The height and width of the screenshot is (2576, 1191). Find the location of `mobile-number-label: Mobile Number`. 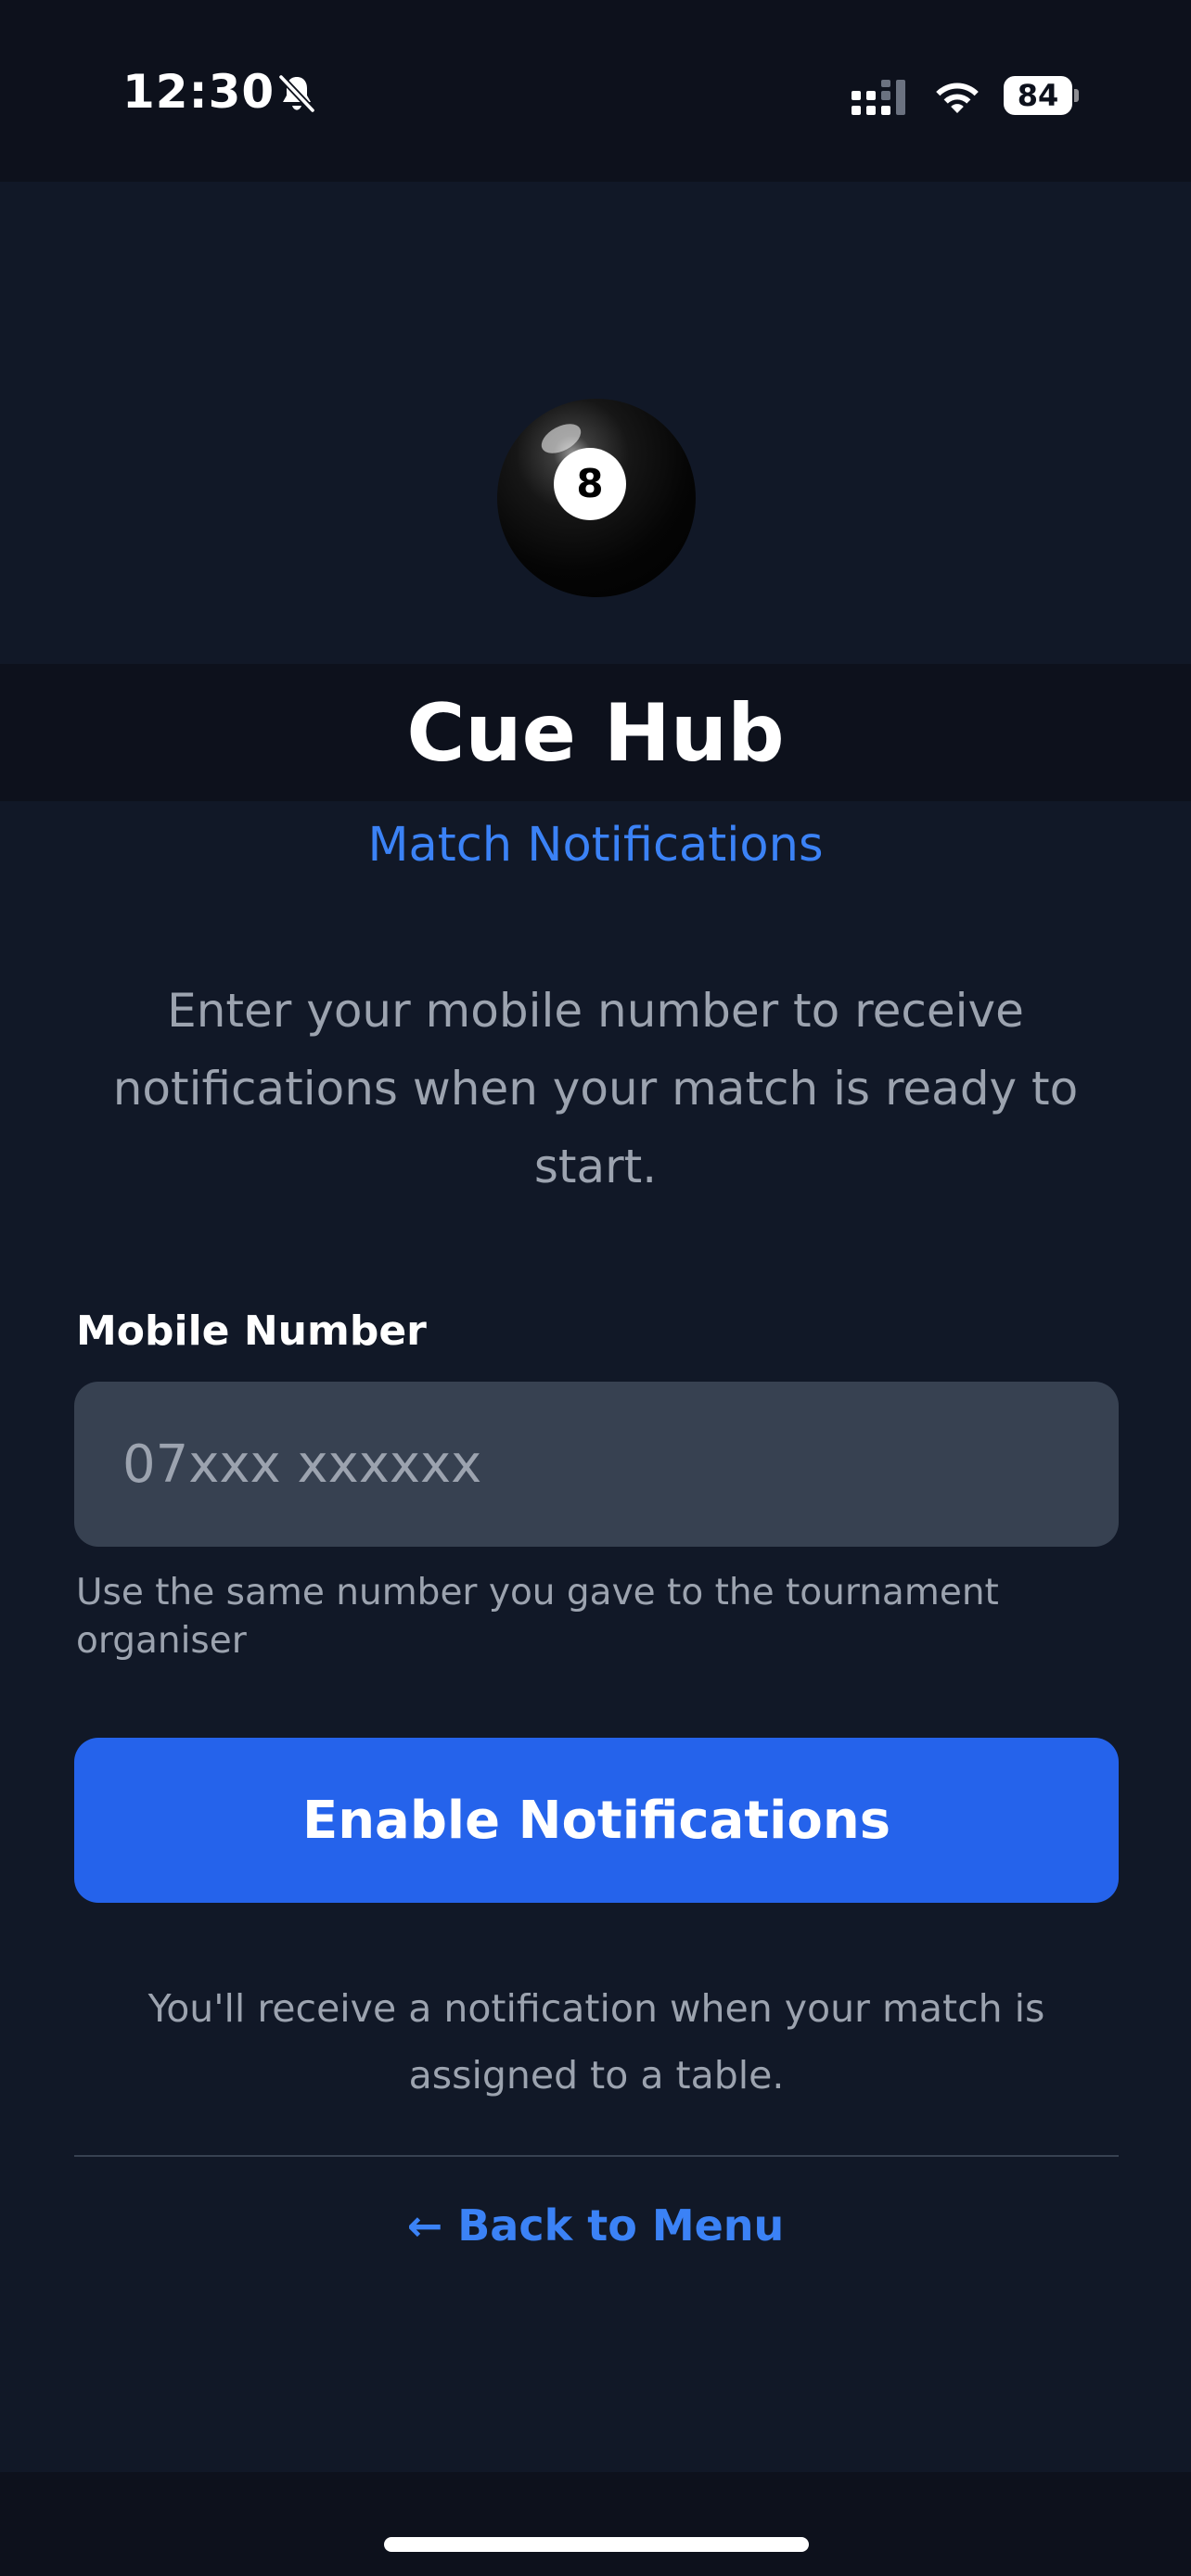

mobile-number-label: Mobile Number is located at coordinates (251, 1331).